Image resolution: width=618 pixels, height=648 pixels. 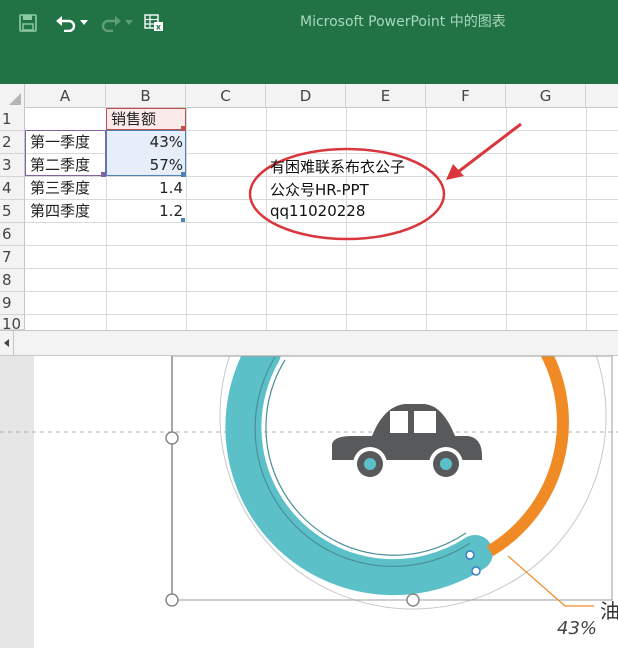 What do you see at coordinates (338, 167) in the screenshot?
I see `contact-note-line-1: 有困难联系布衣公子` at bounding box center [338, 167].